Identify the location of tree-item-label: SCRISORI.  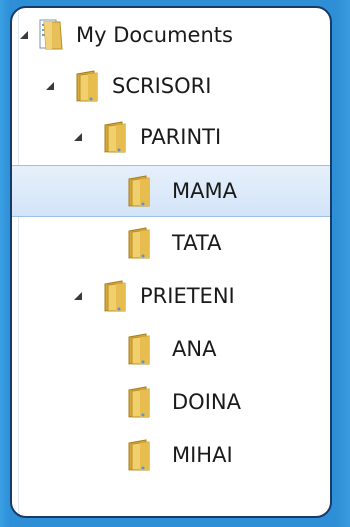
(162, 86).